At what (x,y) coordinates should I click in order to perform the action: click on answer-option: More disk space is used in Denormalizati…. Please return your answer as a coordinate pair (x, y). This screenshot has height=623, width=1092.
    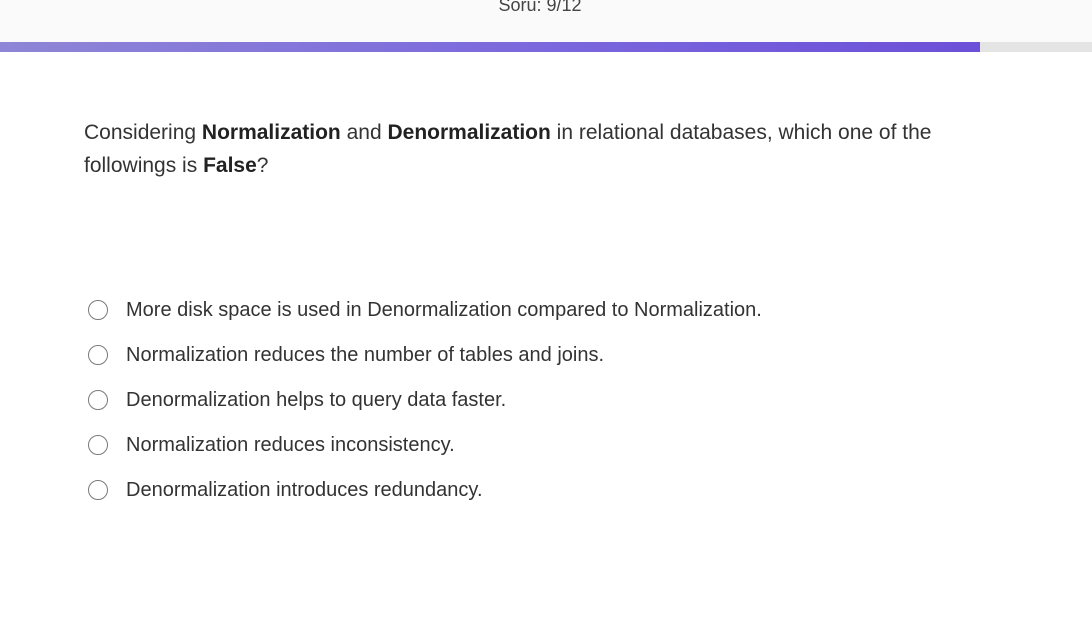
    Looking at the image, I should click on (425, 309).